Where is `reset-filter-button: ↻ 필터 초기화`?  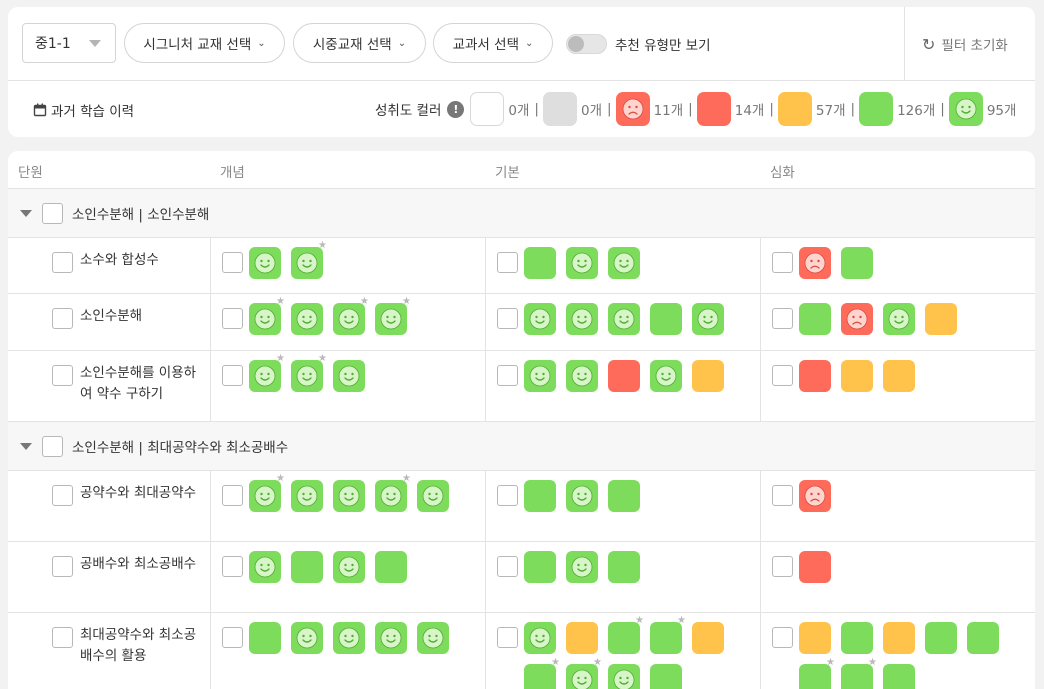 reset-filter-button: ↻ 필터 초기화 is located at coordinates (965, 44).